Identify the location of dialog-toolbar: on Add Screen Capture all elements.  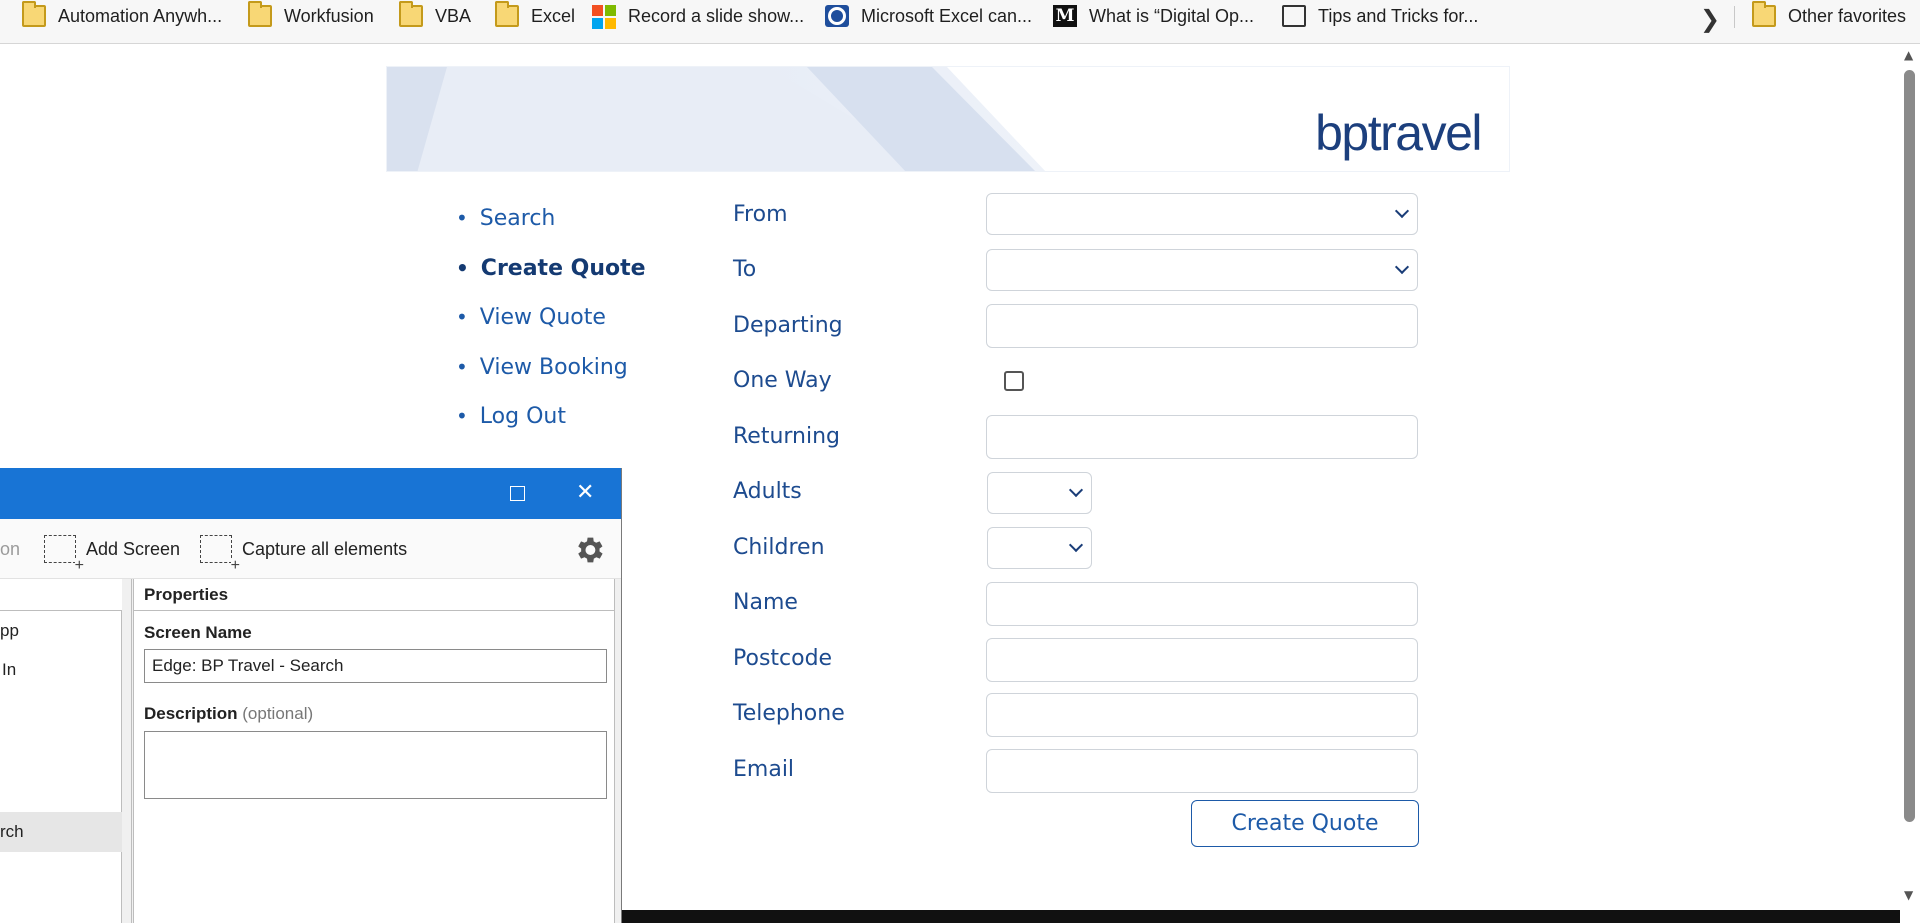
(310, 549).